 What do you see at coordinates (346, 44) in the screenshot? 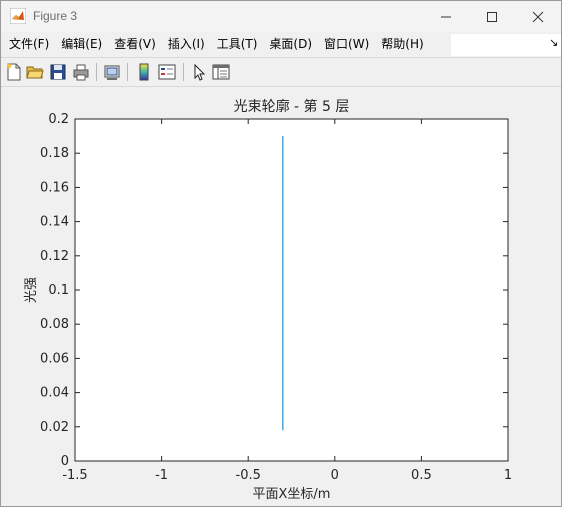
I see `menu-window: 窗口(W)` at bounding box center [346, 44].